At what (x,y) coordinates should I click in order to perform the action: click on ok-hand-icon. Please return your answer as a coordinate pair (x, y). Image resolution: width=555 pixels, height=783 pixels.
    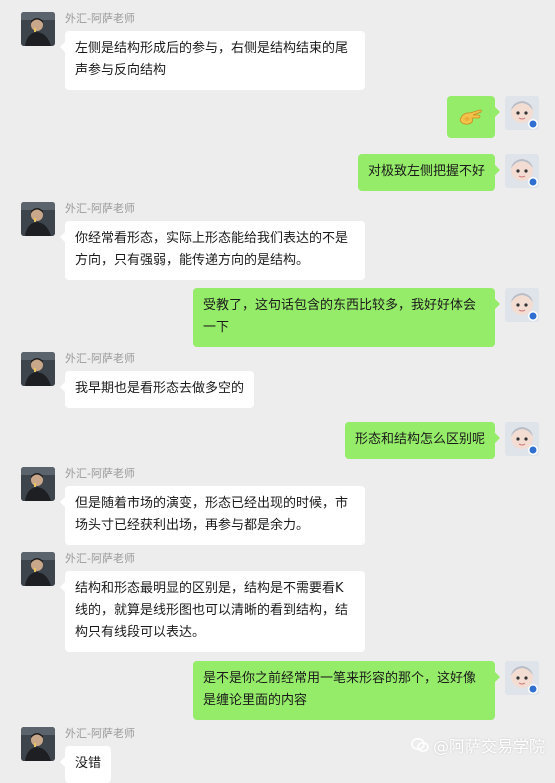
    Looking at the image, I should click on (470, 117).